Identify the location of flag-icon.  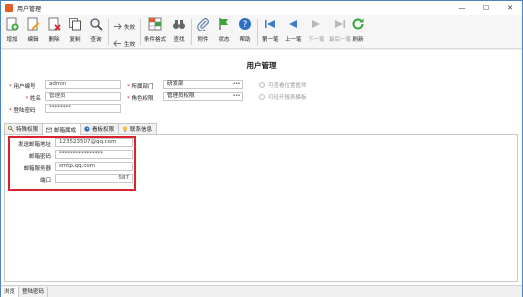
(223, 24).